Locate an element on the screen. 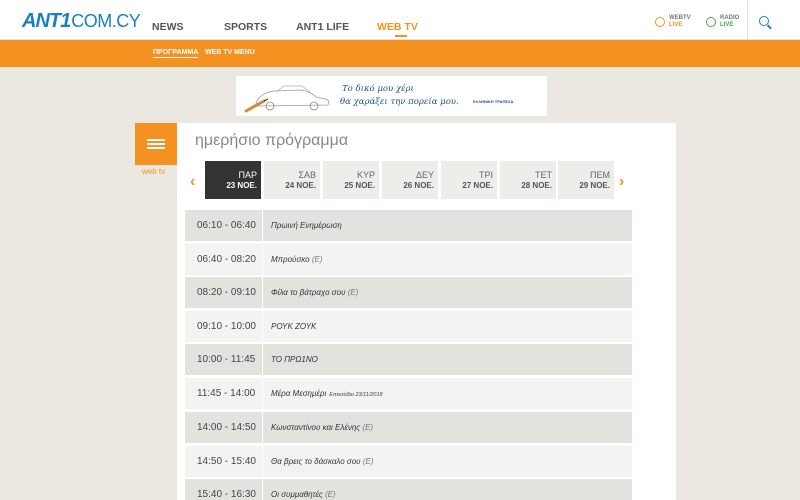  subnav-webtv-menu: WEB TV MENU is located at coordinates (230, 52).